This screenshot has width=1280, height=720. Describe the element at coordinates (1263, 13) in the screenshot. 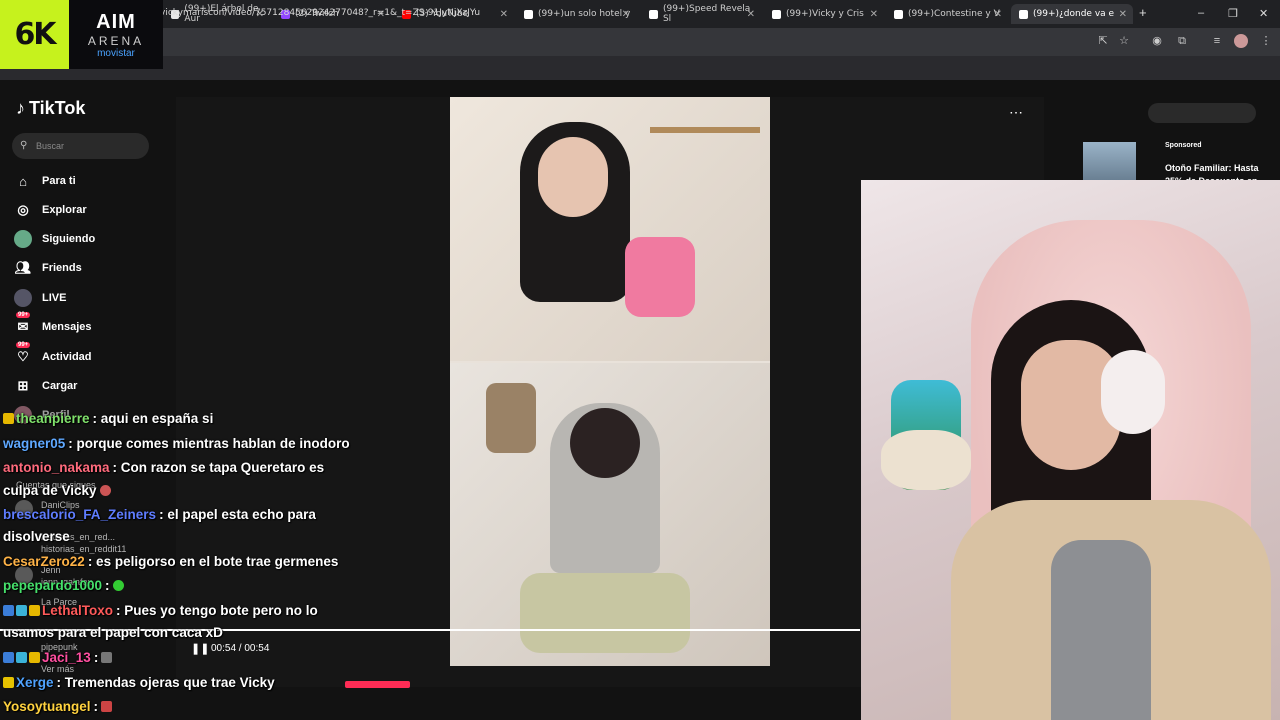

I see `close-window-button: ✕` at that location.